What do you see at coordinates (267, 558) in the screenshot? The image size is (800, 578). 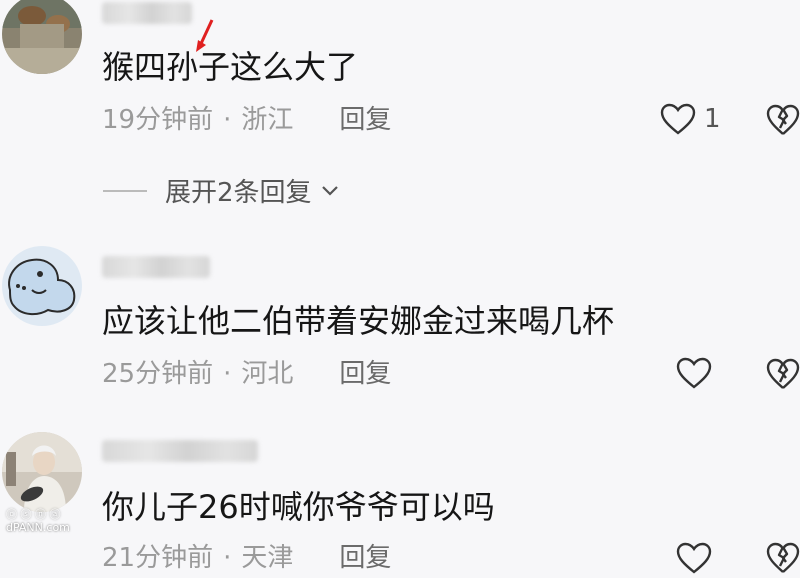 I see `comment-region: 天津` at bounding box center [267, 558].